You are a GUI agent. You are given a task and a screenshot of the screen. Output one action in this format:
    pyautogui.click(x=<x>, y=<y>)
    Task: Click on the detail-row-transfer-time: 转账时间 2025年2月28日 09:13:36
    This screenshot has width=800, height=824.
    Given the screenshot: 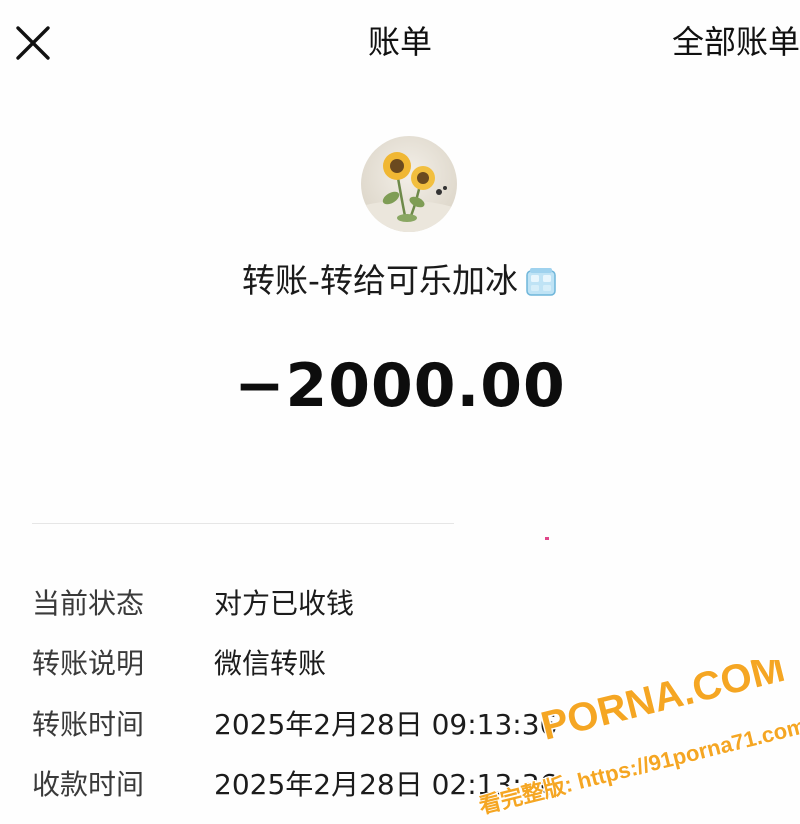 What is the action you would take?
    pyautogui.click(x=400, y=725)
    